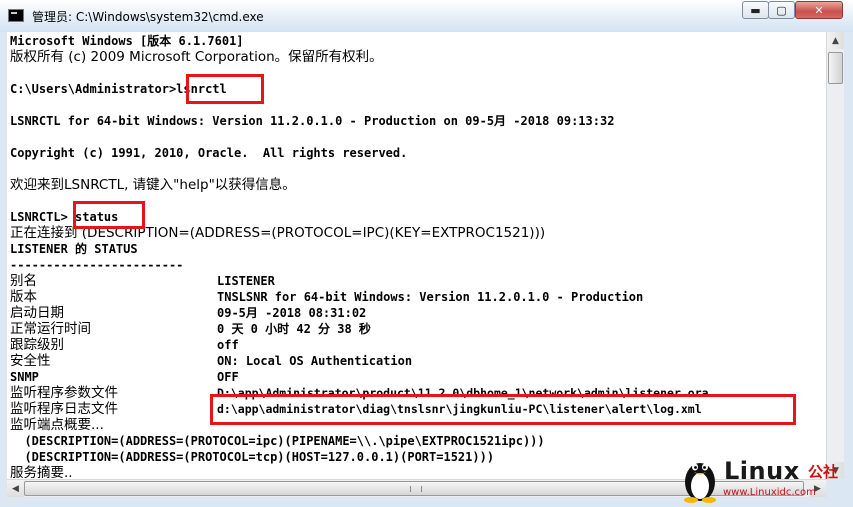 Image resolution: width=853 pixels, height=507 pixels. What do you see at coordinates (835, 40) in the screenshot?
I see `scroll-up-icon: ▲` at bounding box center [835, 40].